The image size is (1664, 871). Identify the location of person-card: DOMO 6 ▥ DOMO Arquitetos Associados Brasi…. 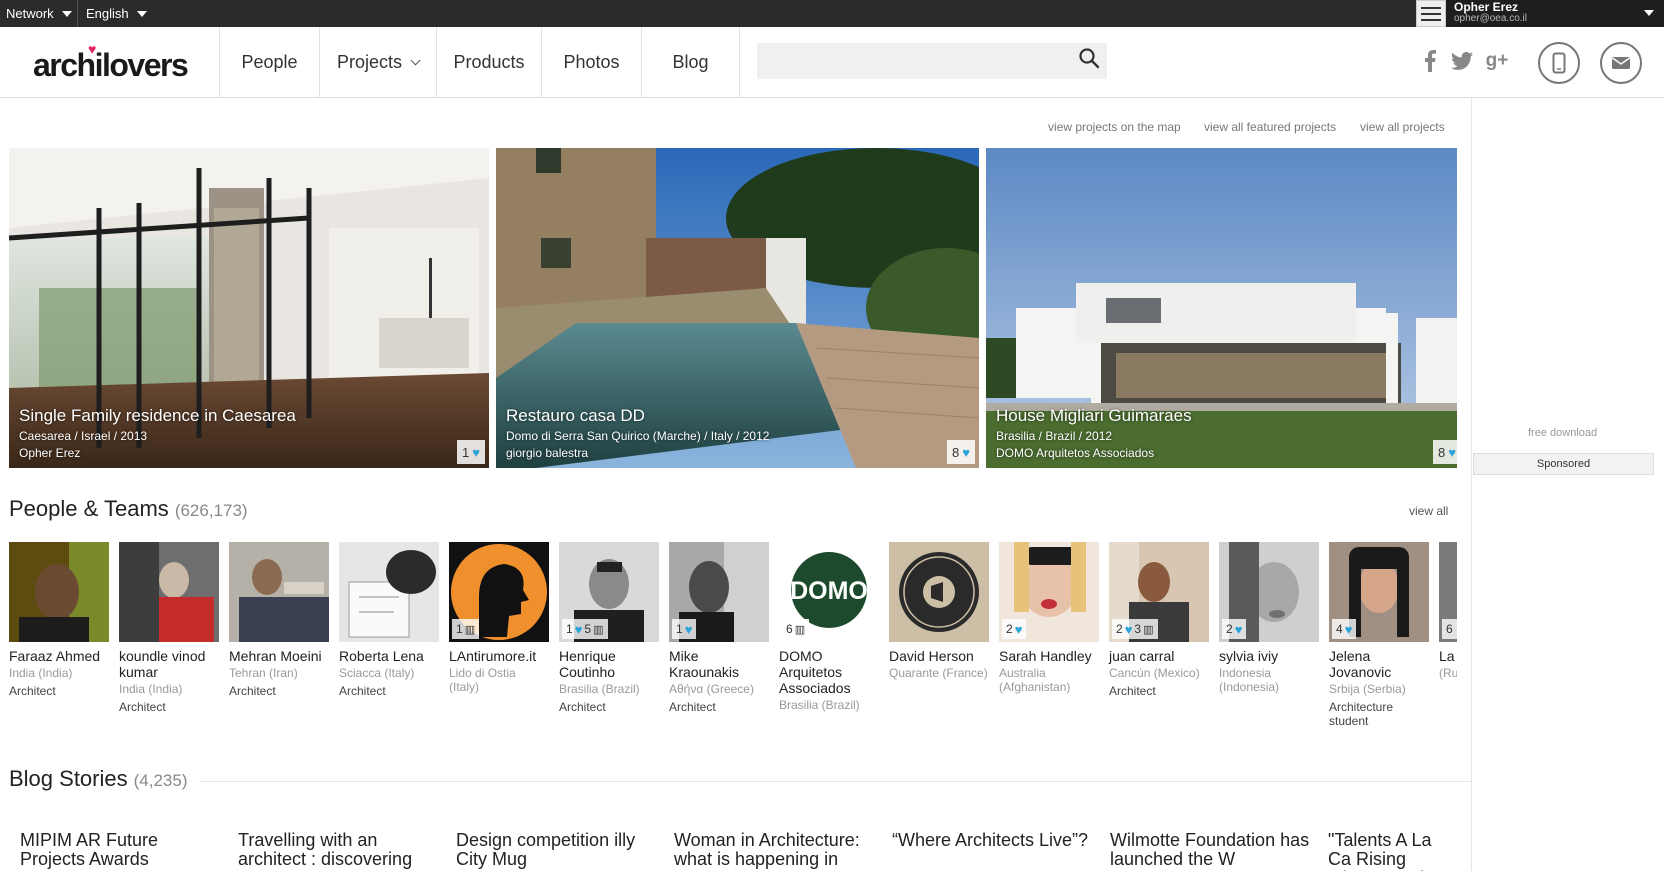
(829, 627).